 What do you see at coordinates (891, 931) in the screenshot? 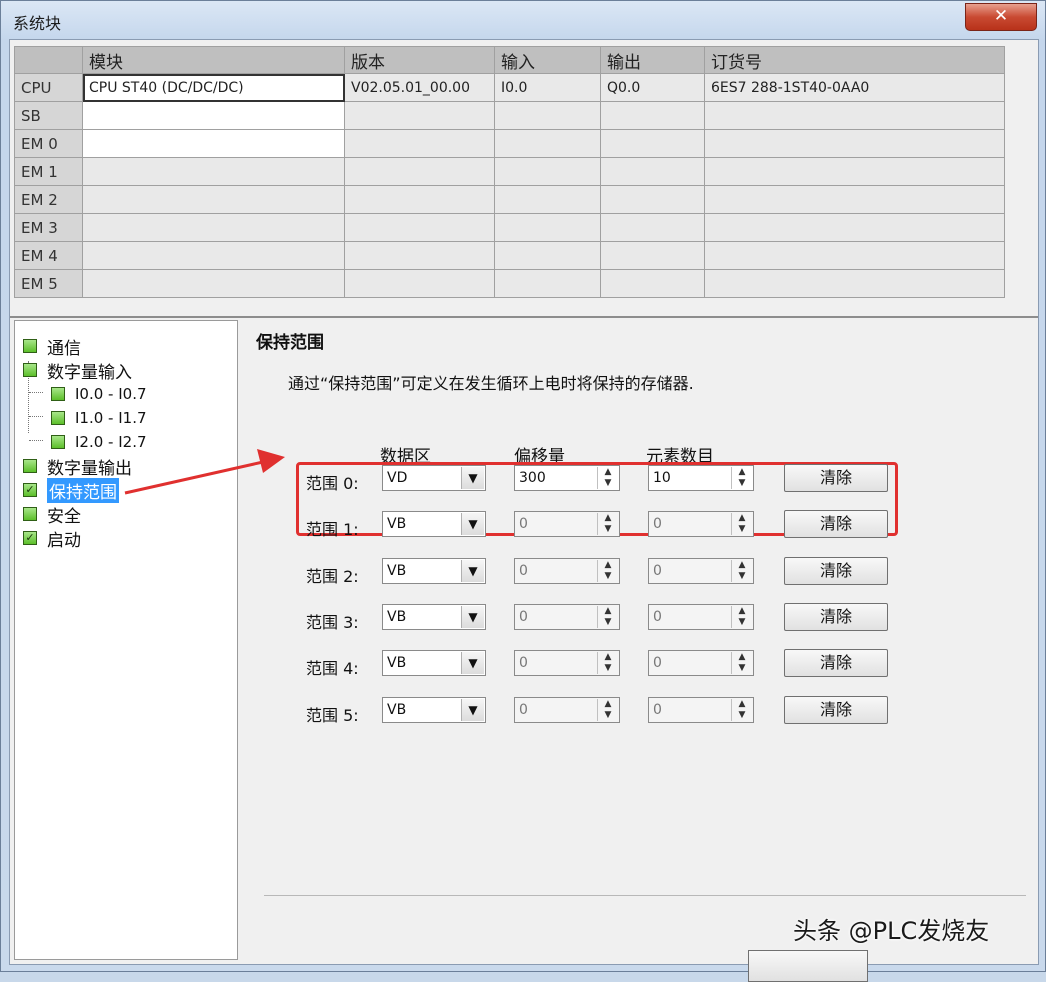
I see `watermark: 头条 @PLC发烧友` at bounding box center [891, 931].